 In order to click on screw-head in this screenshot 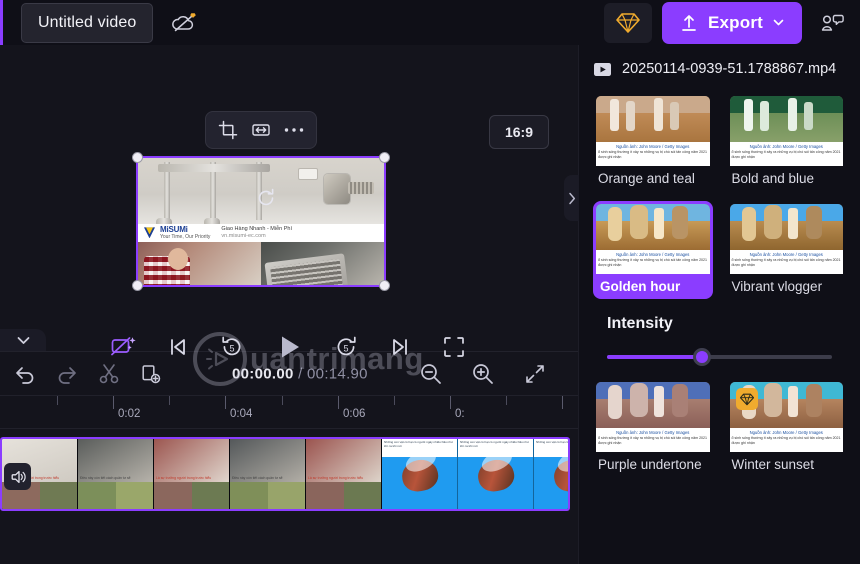, I will do `click(337, 189)`.